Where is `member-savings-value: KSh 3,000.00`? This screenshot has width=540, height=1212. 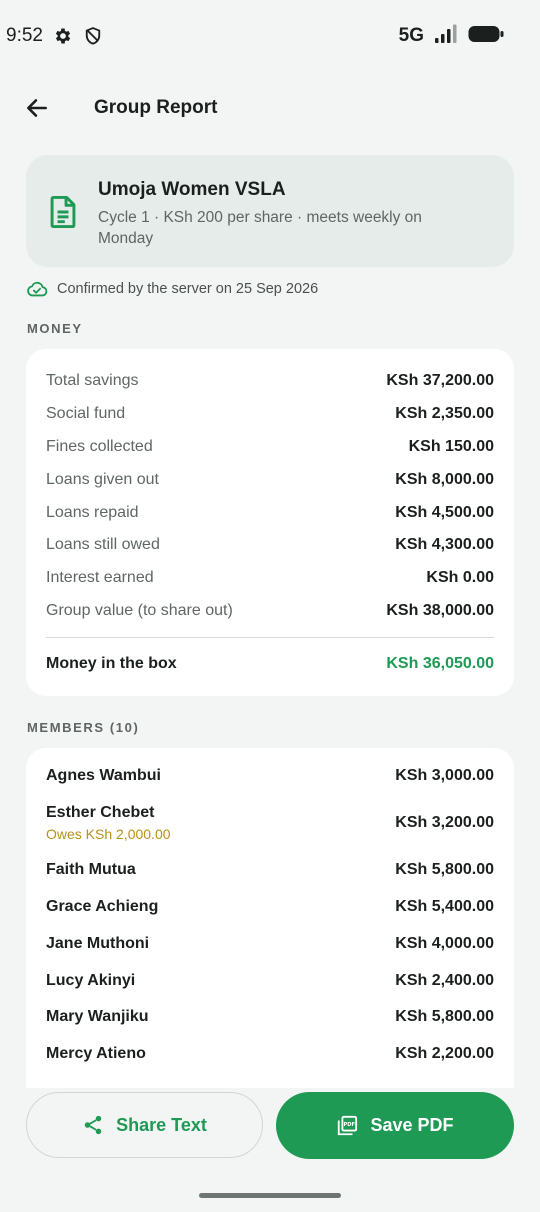
member-savings-value: KSh 3,000.00 is located at coordinates (444, 776).